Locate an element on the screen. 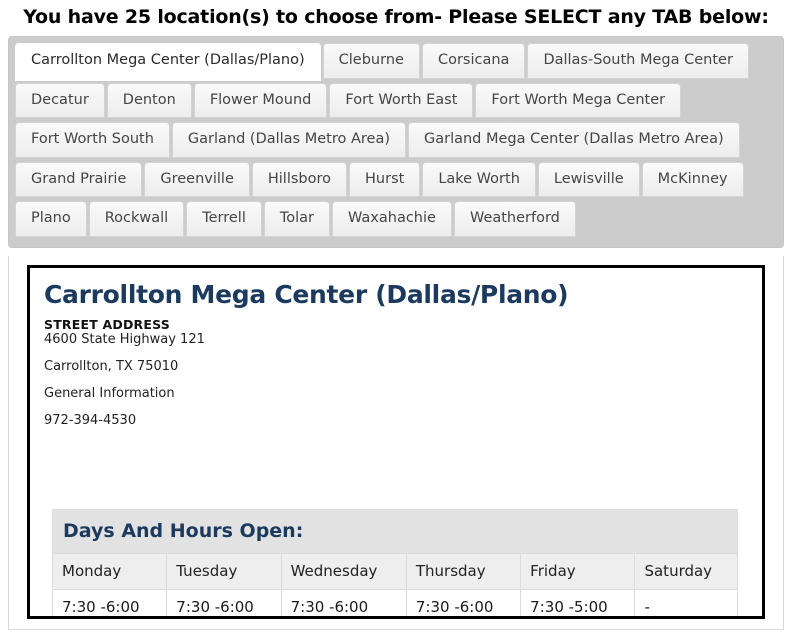 The height and width of the screenshot is (636, 792). tab-label: Hurst is located at coordinates (385, 178).